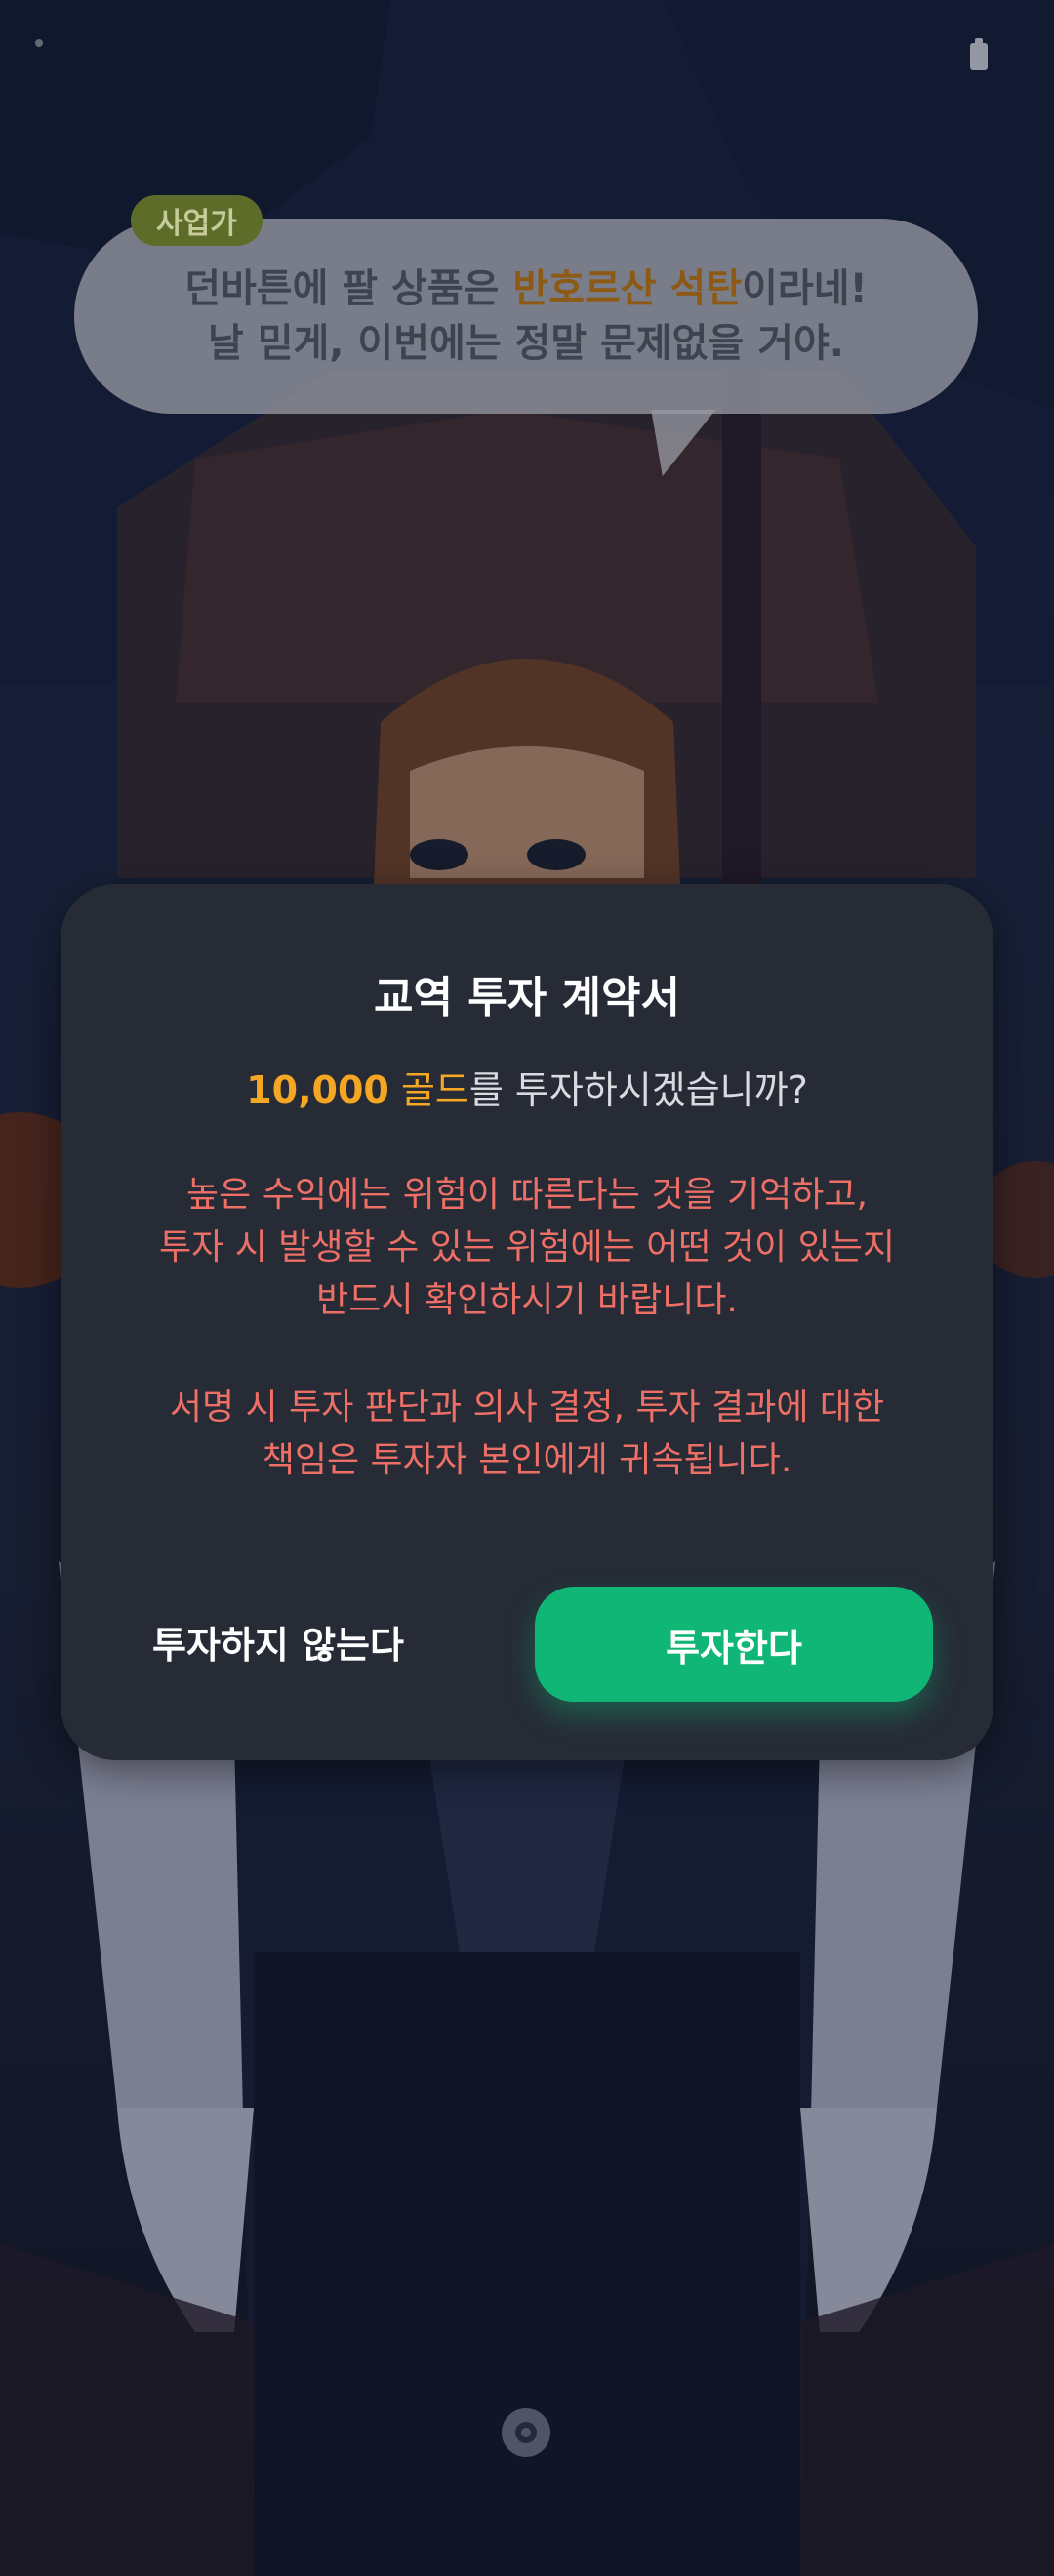 The height and width of the screenshot is (2576, 1054). What do you see at coordinates (527, 1460) in the screenshot?
I see `responsibility-notice-line: 책임은 투자자 본인에게 귀속됩니다.` at bounding box center [527, 1460].